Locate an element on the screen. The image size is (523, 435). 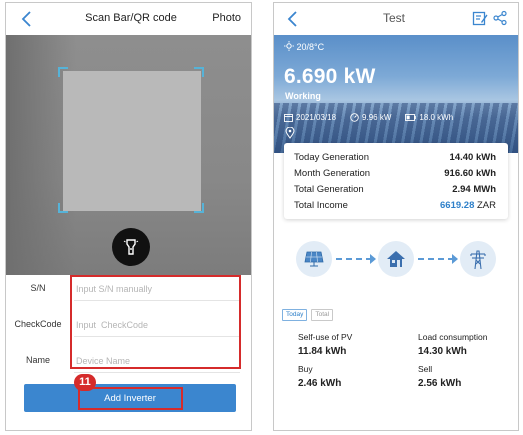
battery-icon is located at coordinates (411, 117).